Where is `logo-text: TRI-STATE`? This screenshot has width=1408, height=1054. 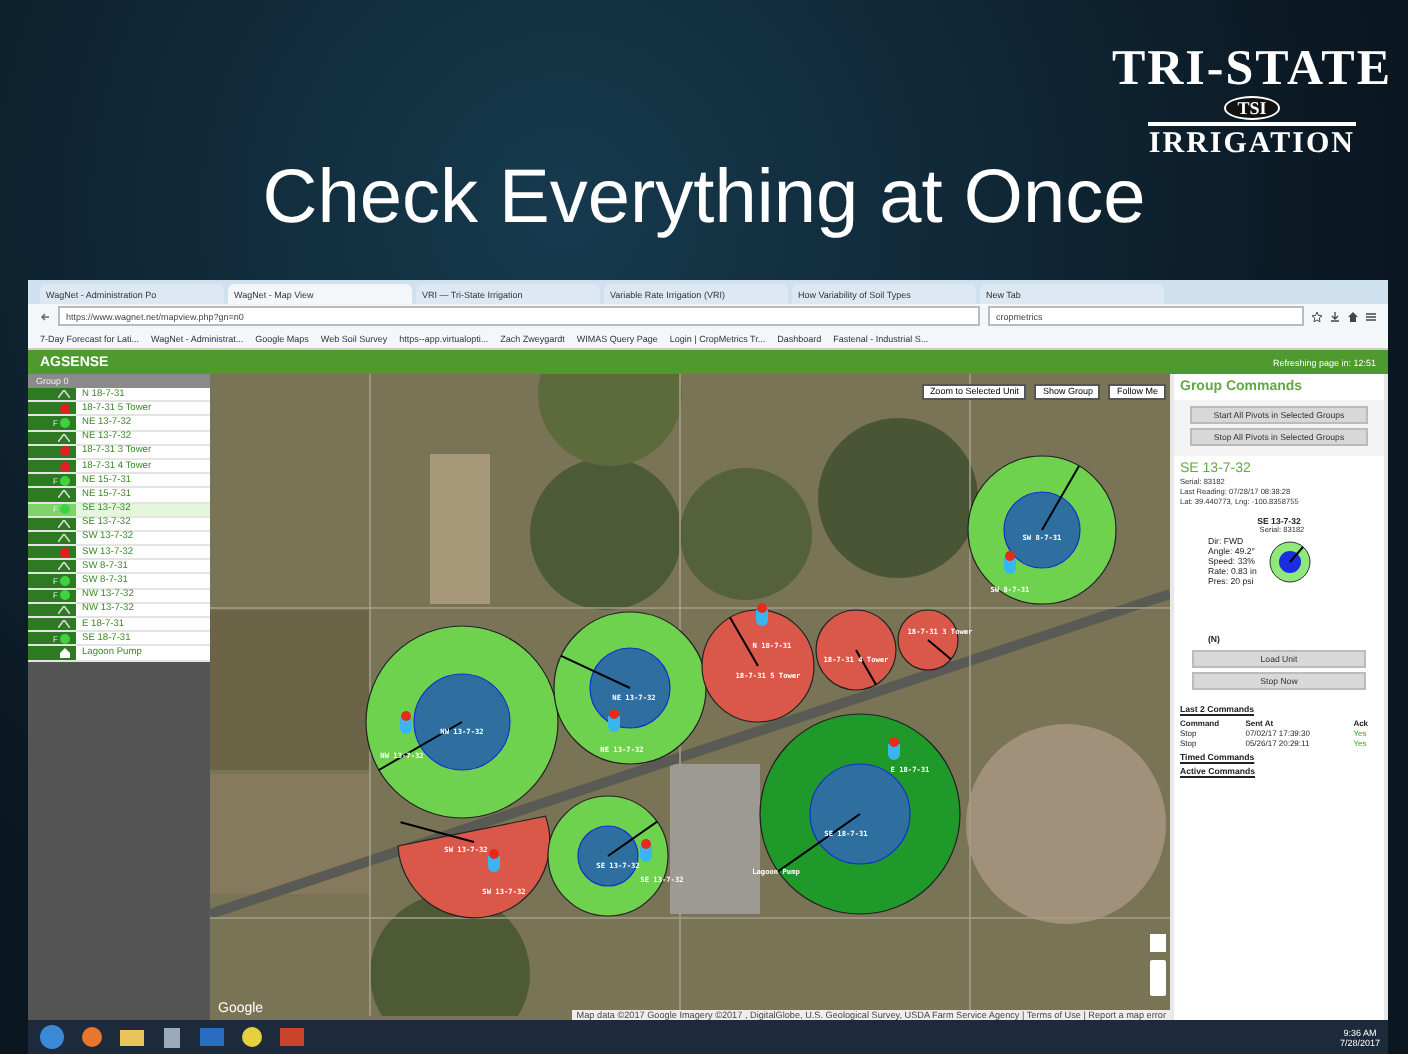
logo-text: TRI-STATE is located at coordinates (1251, 69).